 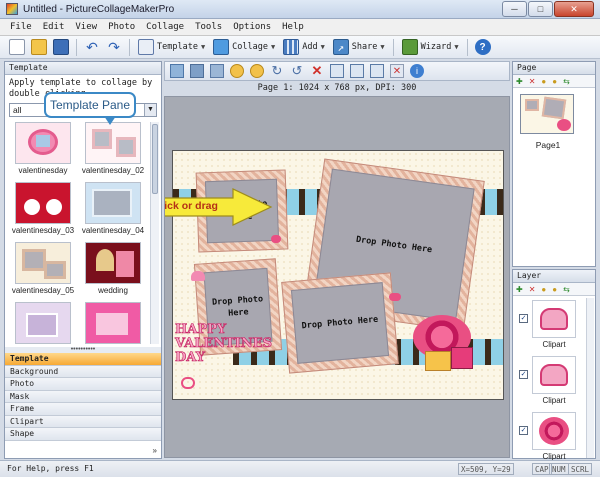 I want to click on category-clipart: Clipart, so click(x=83, y=421).